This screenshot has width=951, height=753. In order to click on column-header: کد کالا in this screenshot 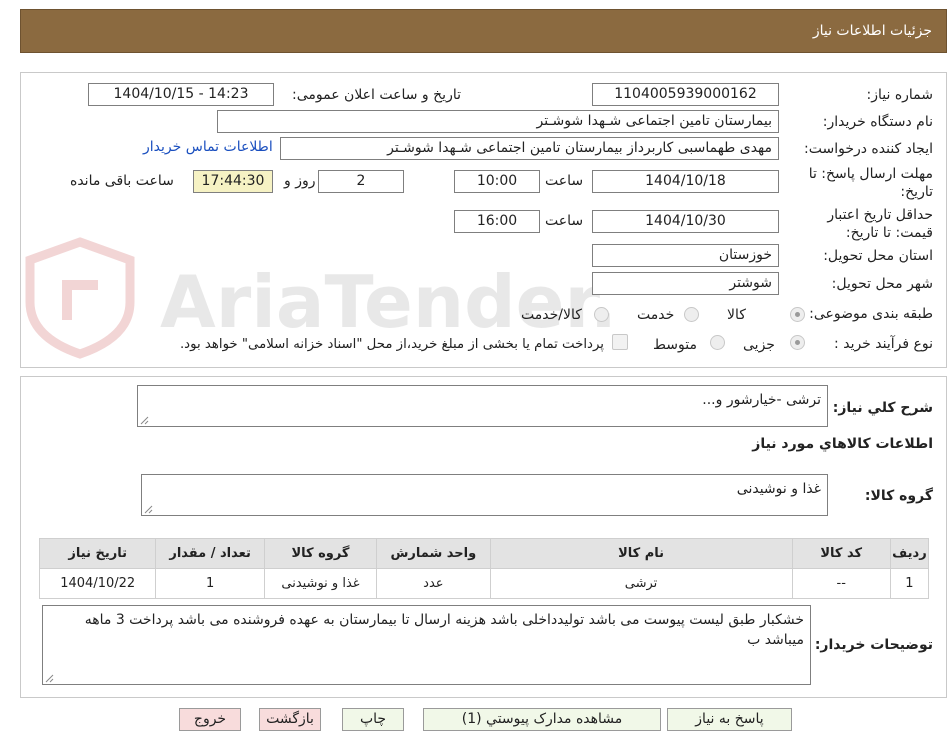, I will do `click(841, 553)`.